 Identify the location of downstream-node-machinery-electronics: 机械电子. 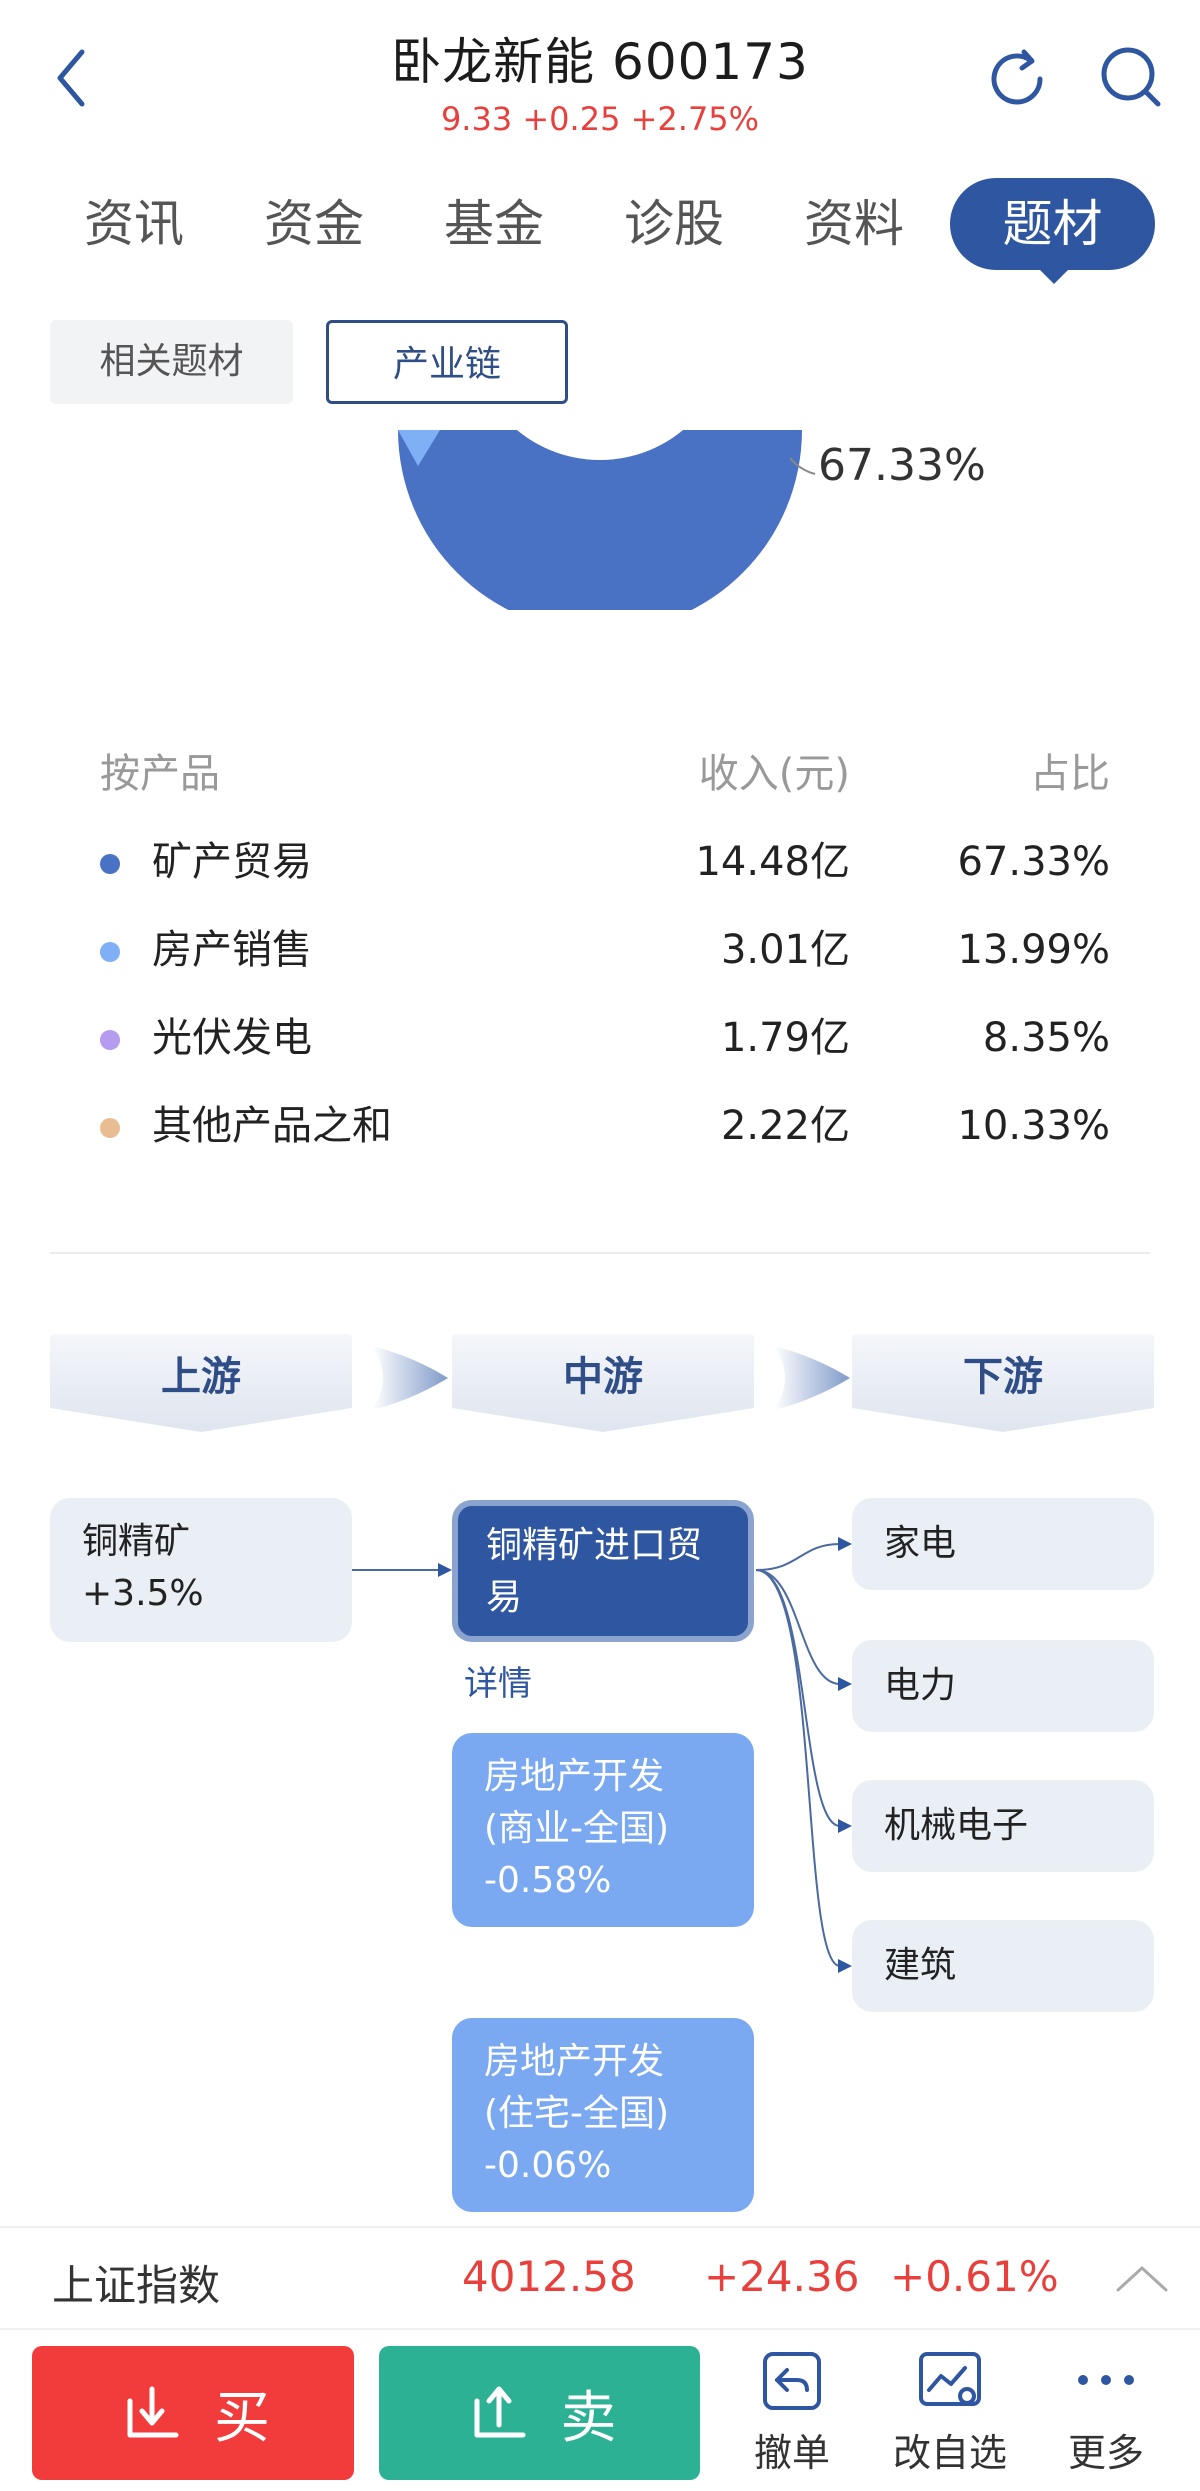
(1003, 1826).